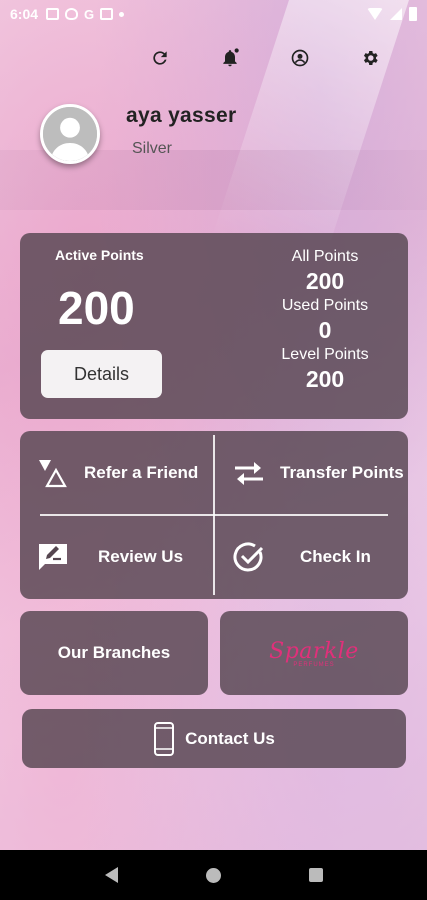  Describe the element at coordinates (342, 472) in the screenshot. I see `transfer-points-label: Transfer Points` at that location.